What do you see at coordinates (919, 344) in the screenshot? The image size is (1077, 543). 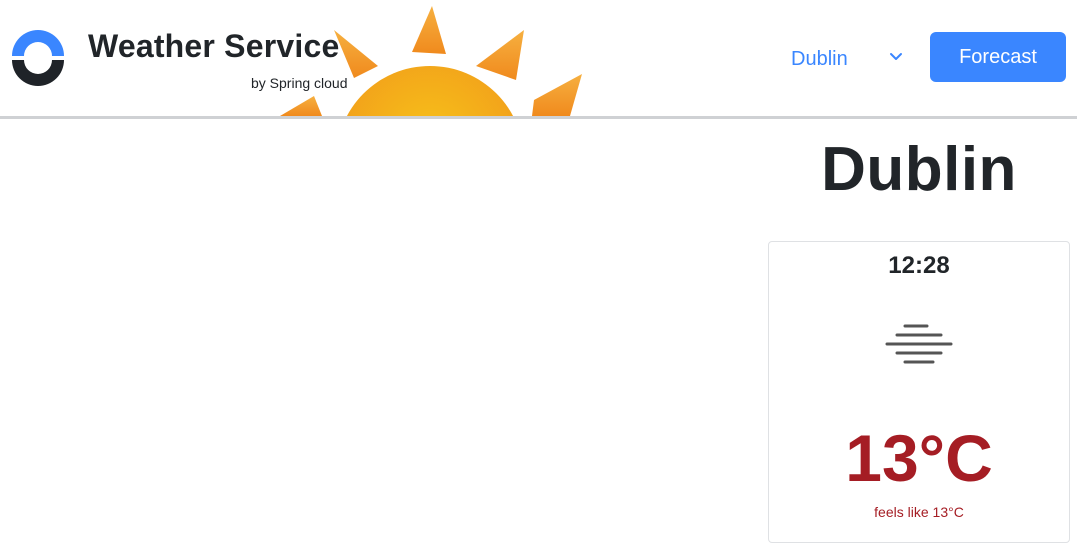 I see `fog-icon` at bounding box center [919, 344].